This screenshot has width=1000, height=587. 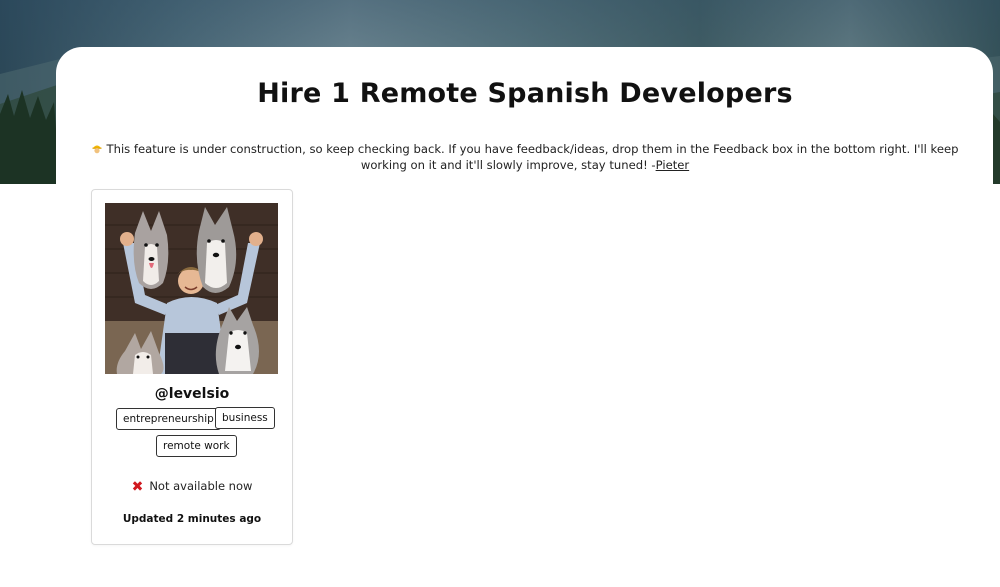 What do you see at coordinates (191, 288) in the screenshot?
I see `profile-photo` at bounding box center [191, 288].